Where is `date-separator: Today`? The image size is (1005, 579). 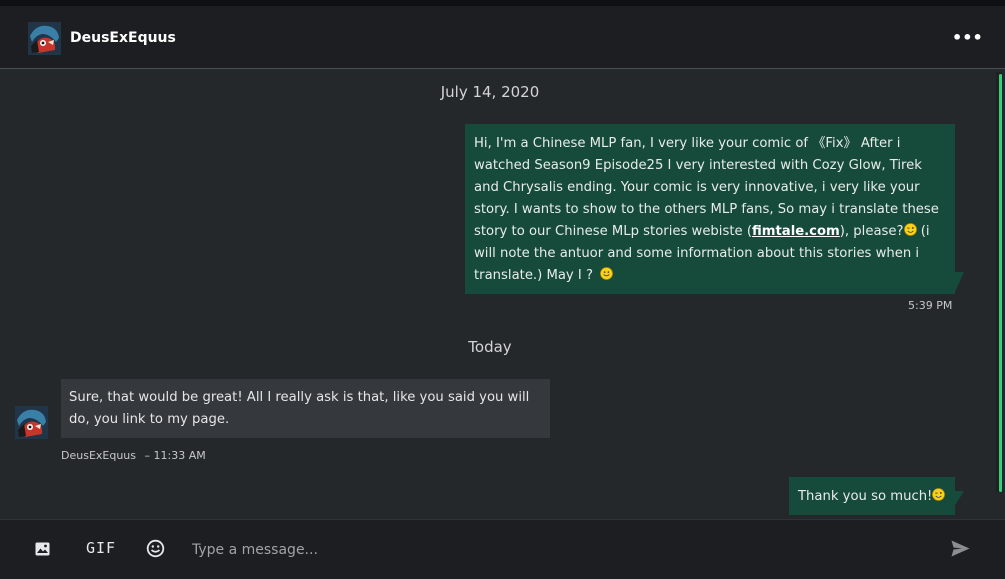
date-separator: Today is located at coordinates (490, 347).